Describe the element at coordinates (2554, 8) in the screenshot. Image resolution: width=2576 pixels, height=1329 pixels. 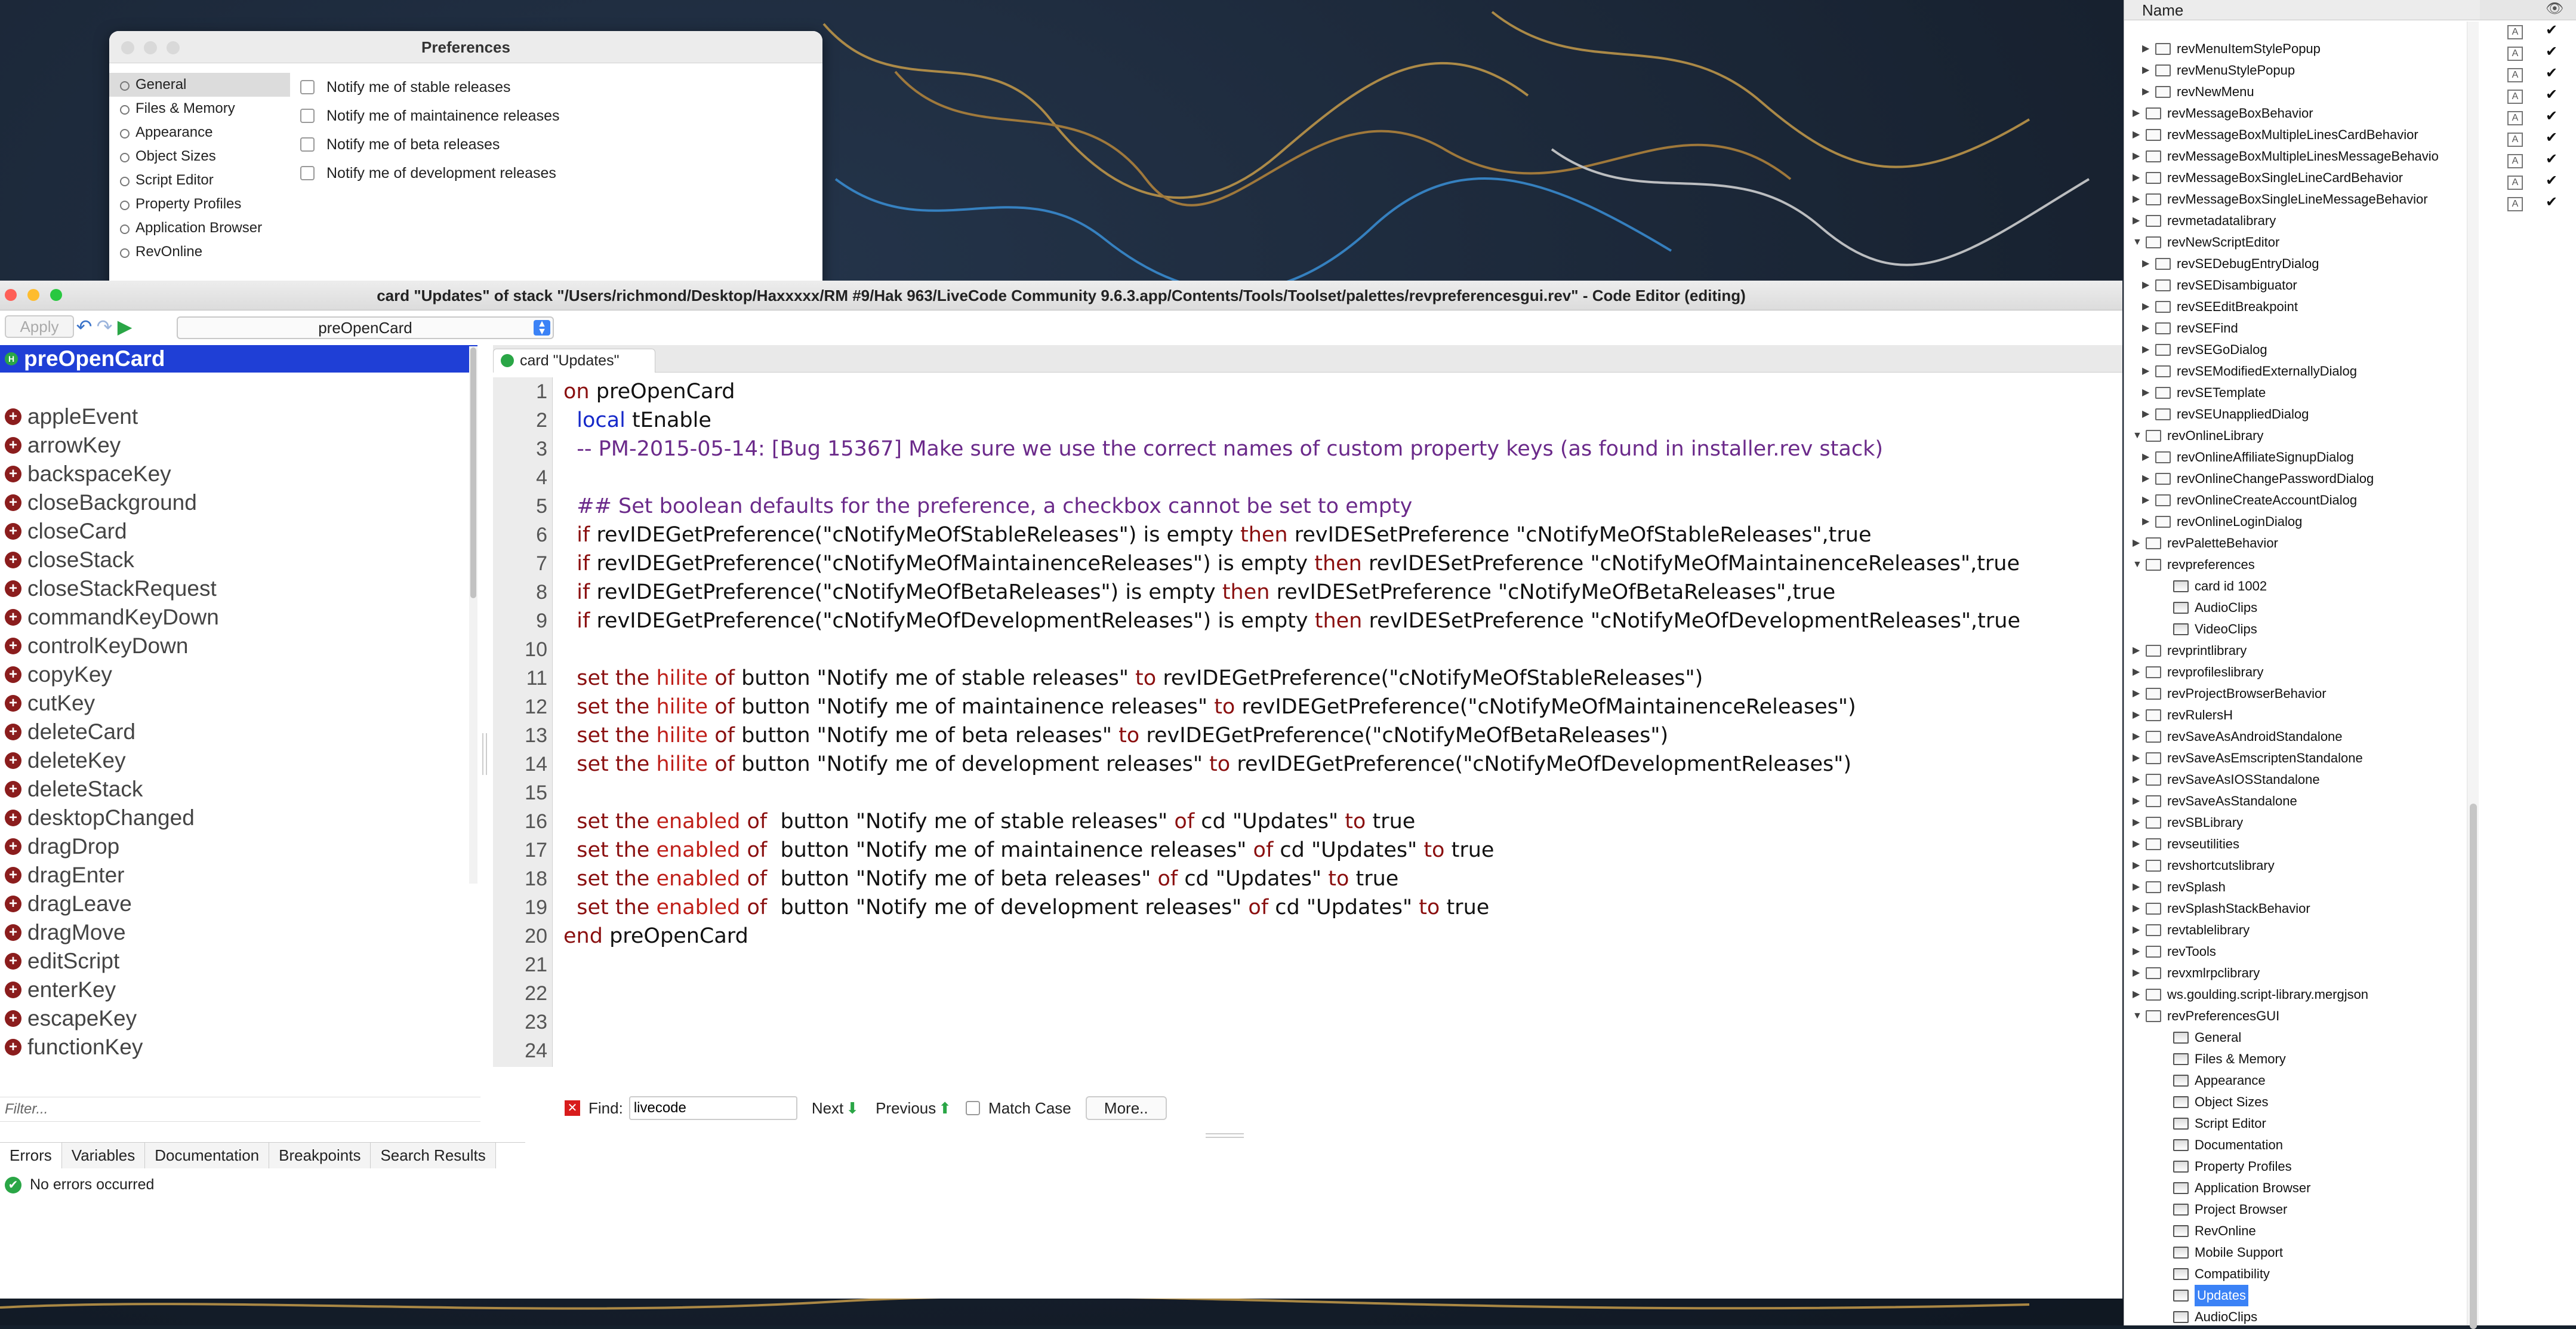
I see `eye-icon: 👁` at that location.